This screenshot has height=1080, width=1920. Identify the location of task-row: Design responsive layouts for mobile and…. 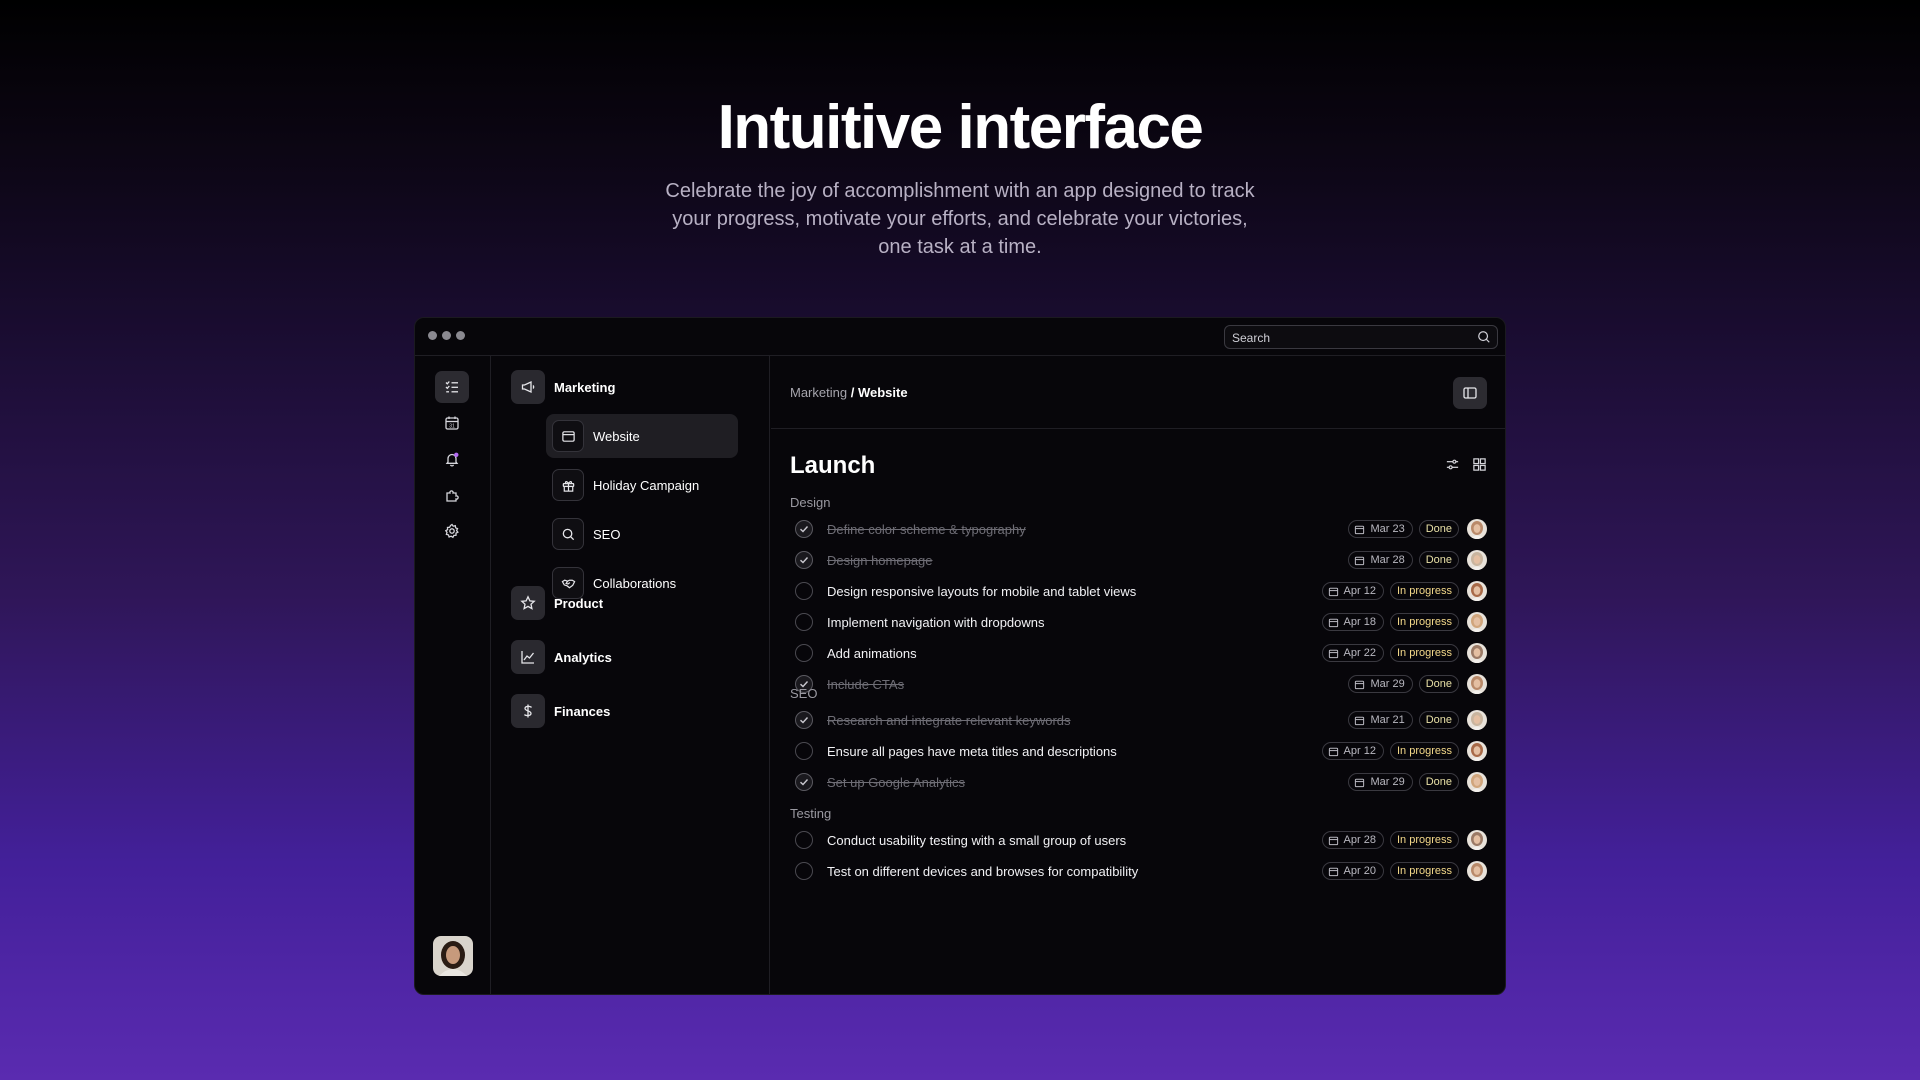
(1138, 591).